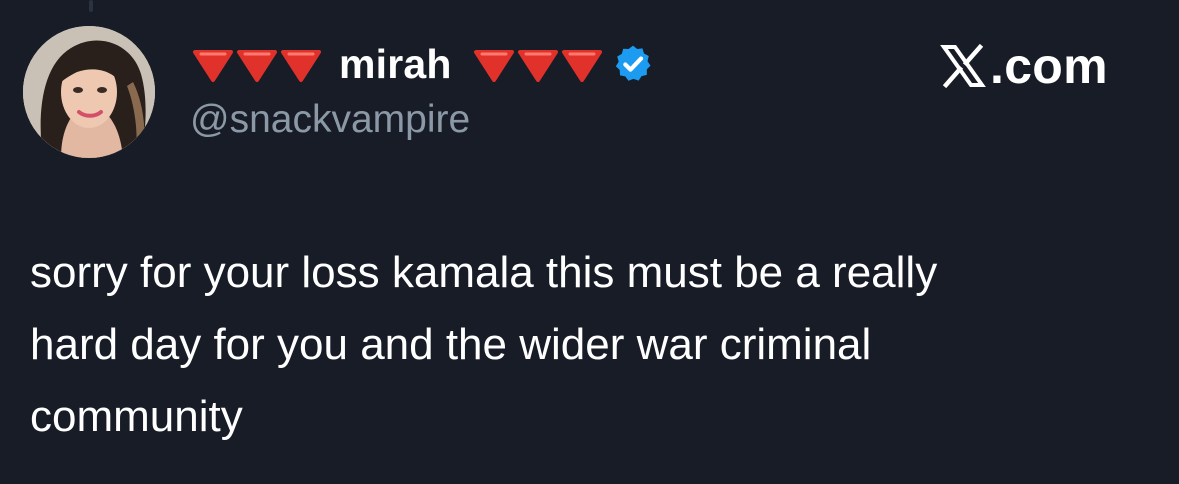  Describe the element at coordinates (330, 120) in the screenshot. I see `author-handle: @snackvampire` at that location.